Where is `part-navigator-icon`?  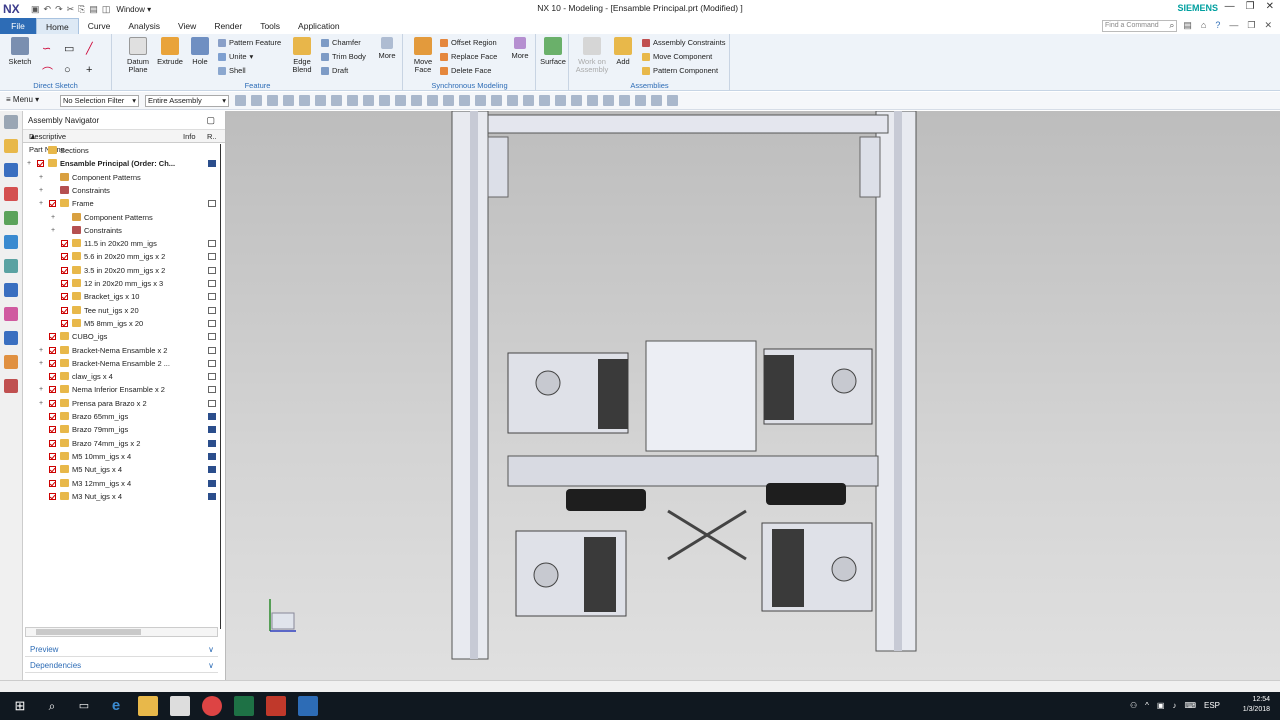 part-navigator-icon is located at coordinates (11, 194).